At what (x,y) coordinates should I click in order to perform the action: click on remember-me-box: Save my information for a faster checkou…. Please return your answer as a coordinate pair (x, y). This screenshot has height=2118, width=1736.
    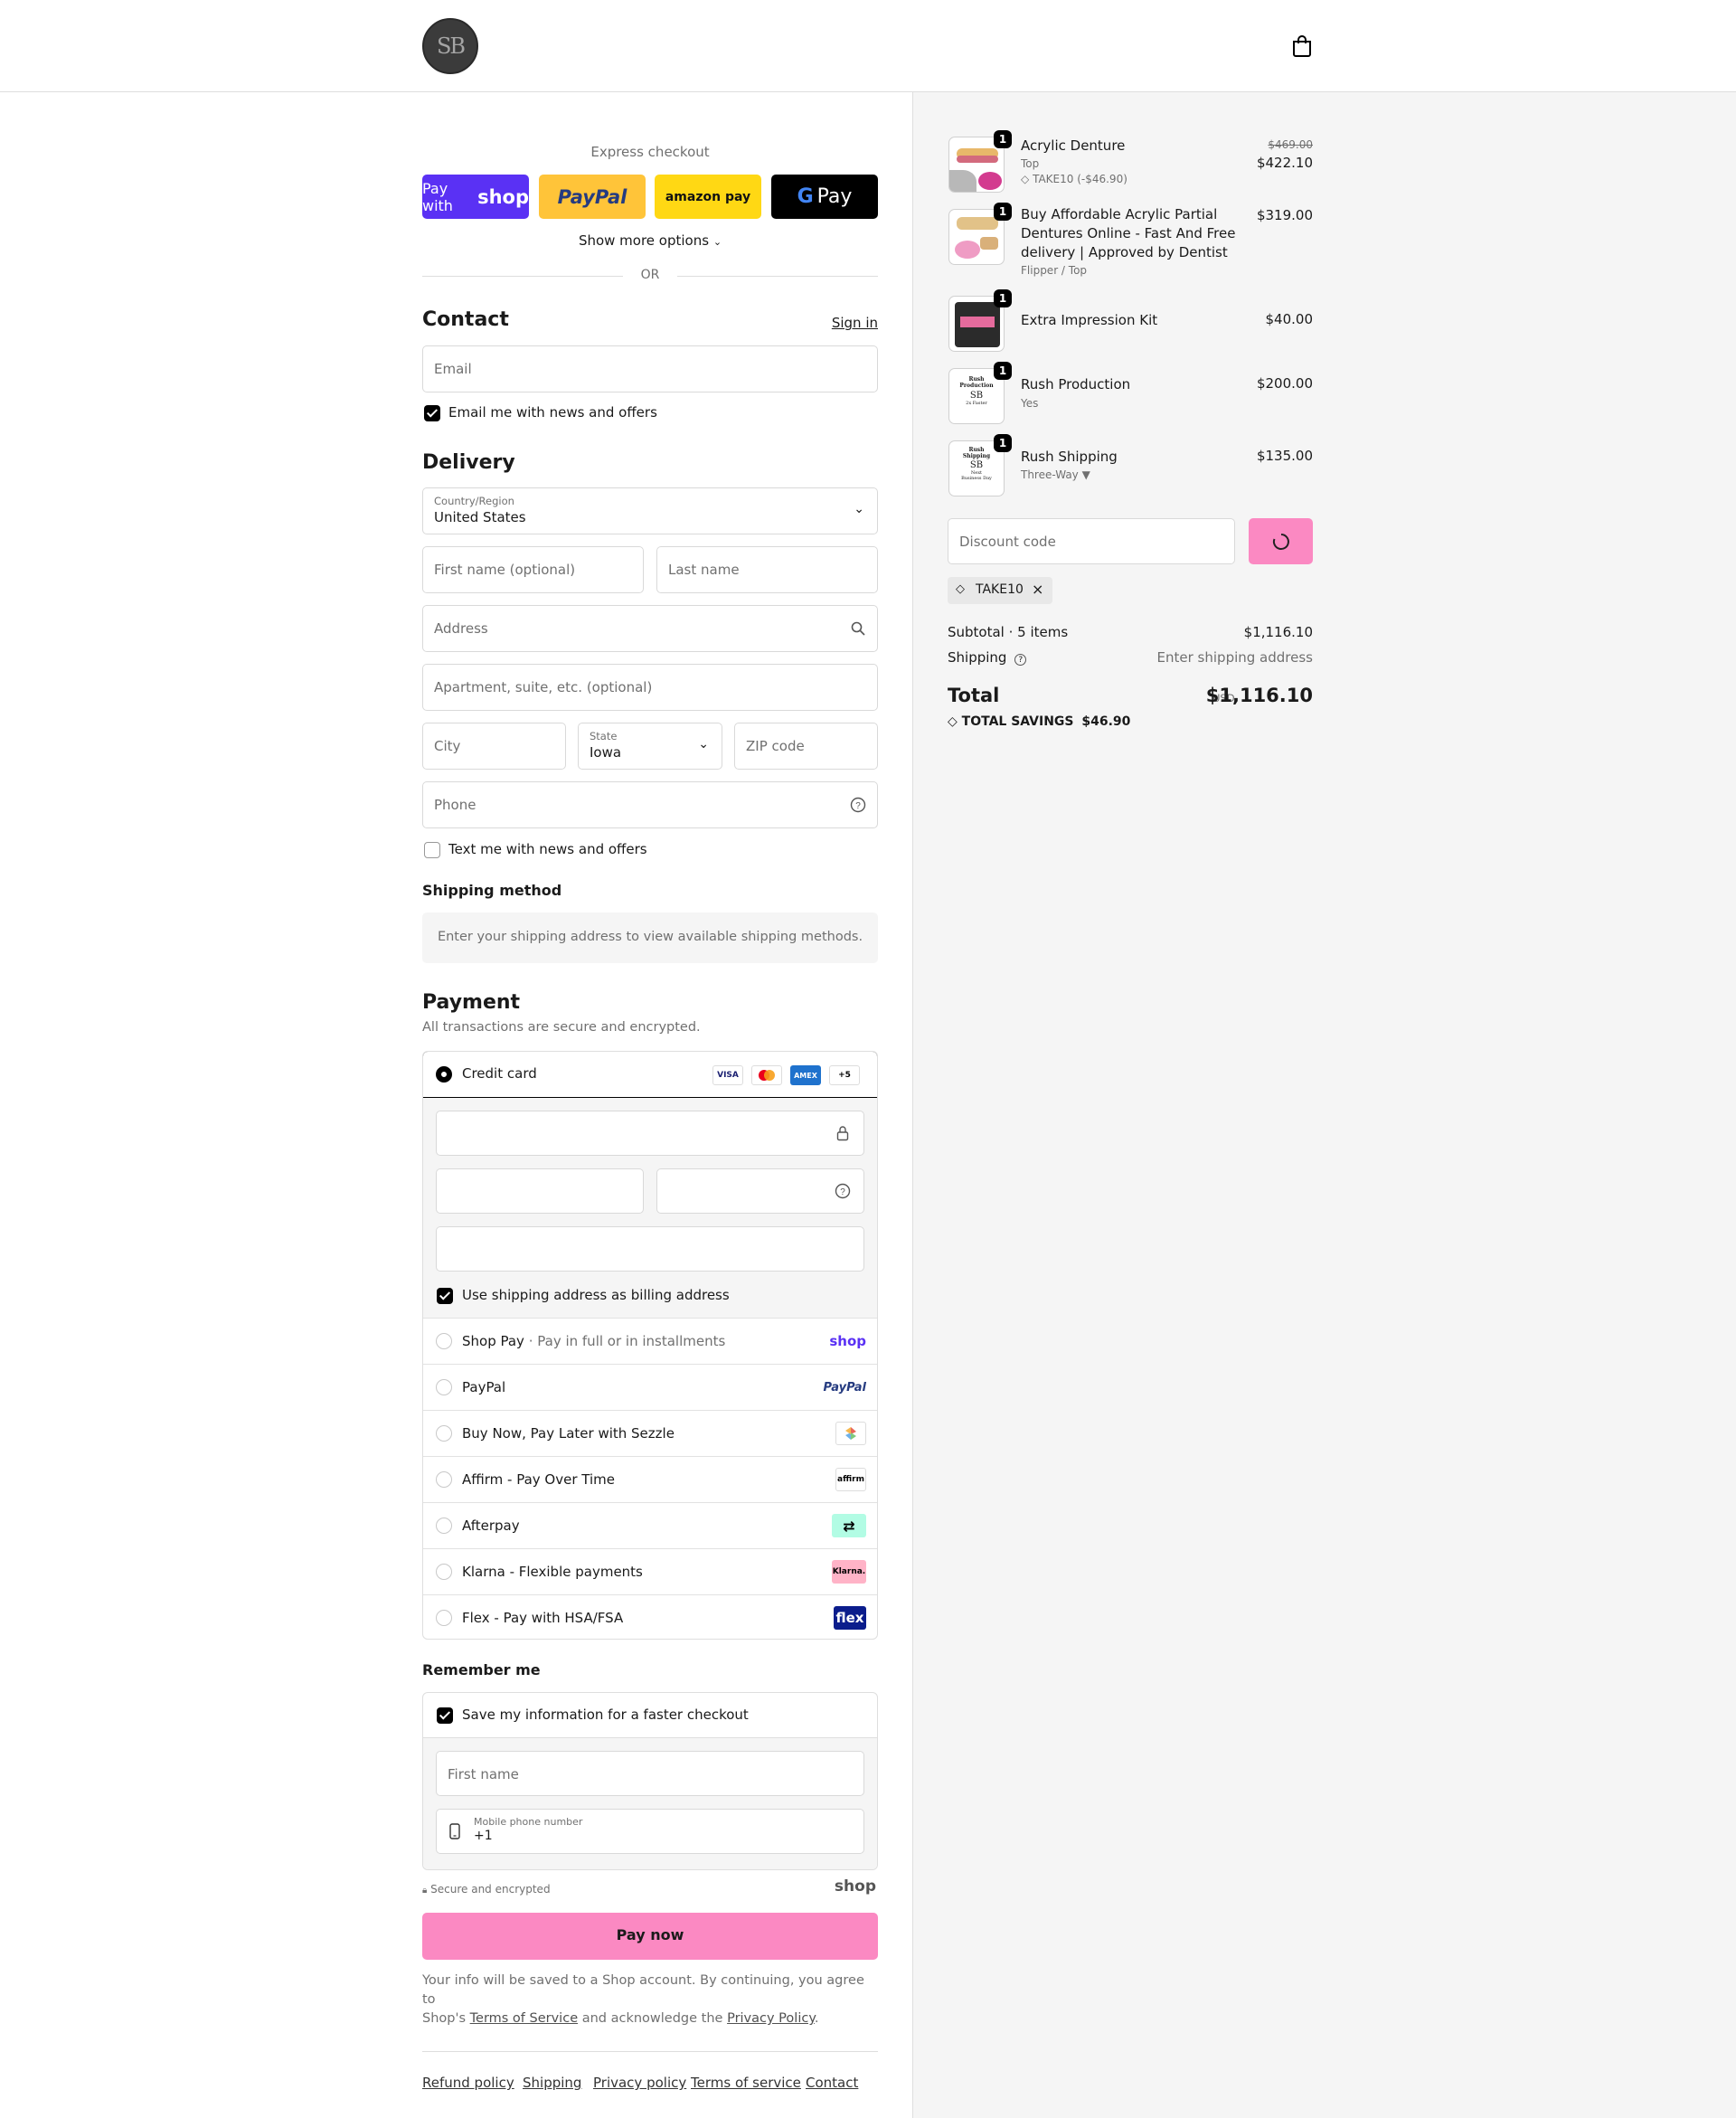
    Looking at the image, I should click on (650, 1781).